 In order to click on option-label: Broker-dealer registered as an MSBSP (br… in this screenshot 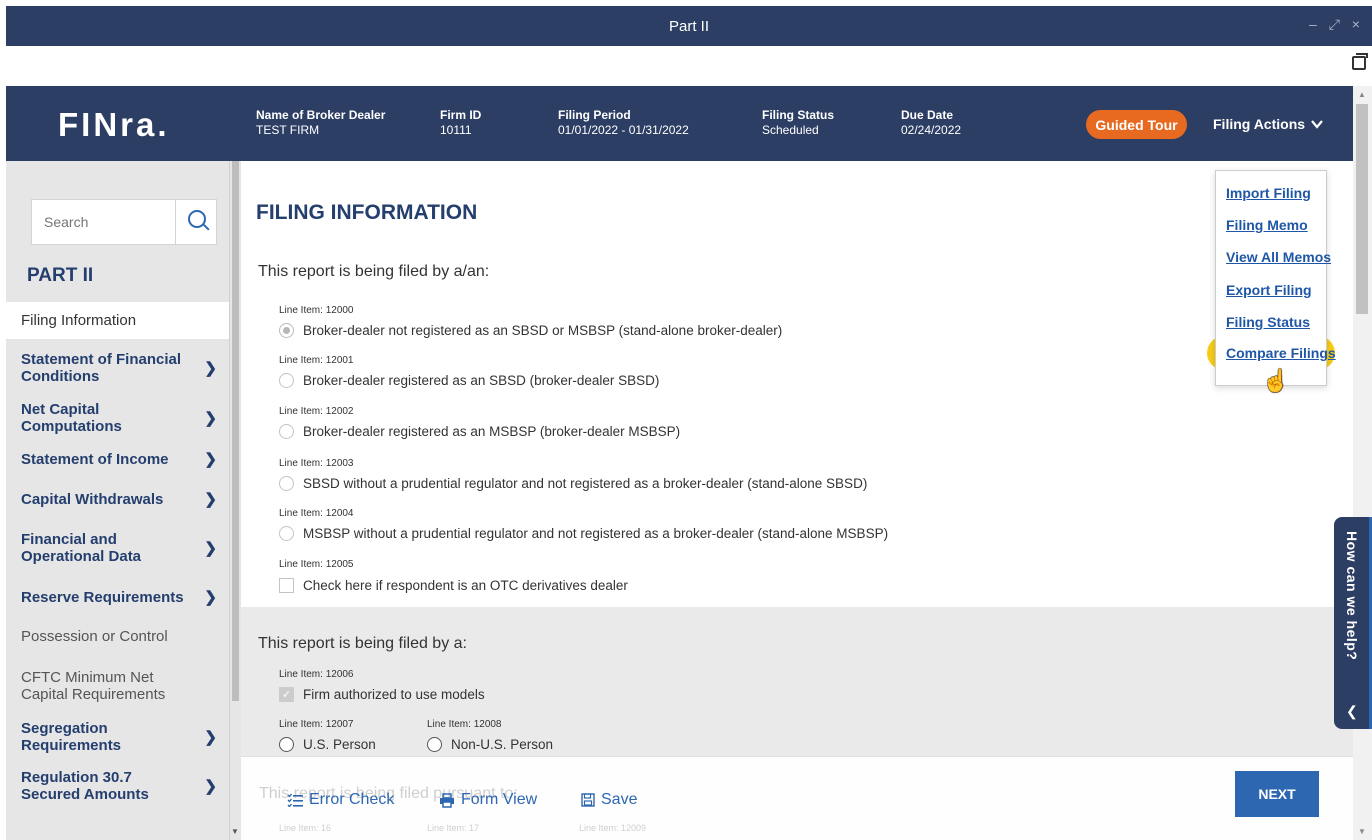, I will do `click(492, 431)`.